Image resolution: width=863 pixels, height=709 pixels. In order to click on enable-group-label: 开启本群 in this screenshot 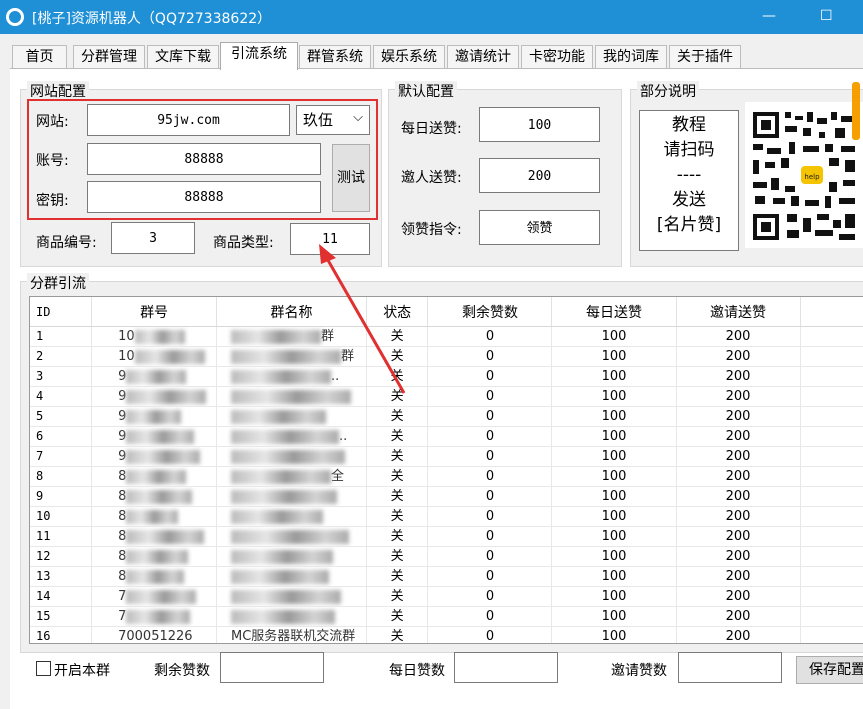, I will do `click(82, 671)`.